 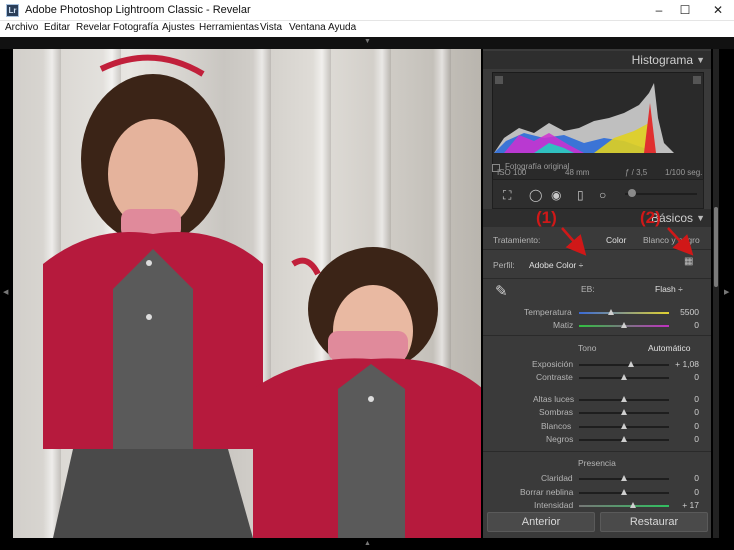 What do you see at coordinates (588, 289) in the screenshot?
I see `wb-label: EB:` at bounding box center [588, 289].